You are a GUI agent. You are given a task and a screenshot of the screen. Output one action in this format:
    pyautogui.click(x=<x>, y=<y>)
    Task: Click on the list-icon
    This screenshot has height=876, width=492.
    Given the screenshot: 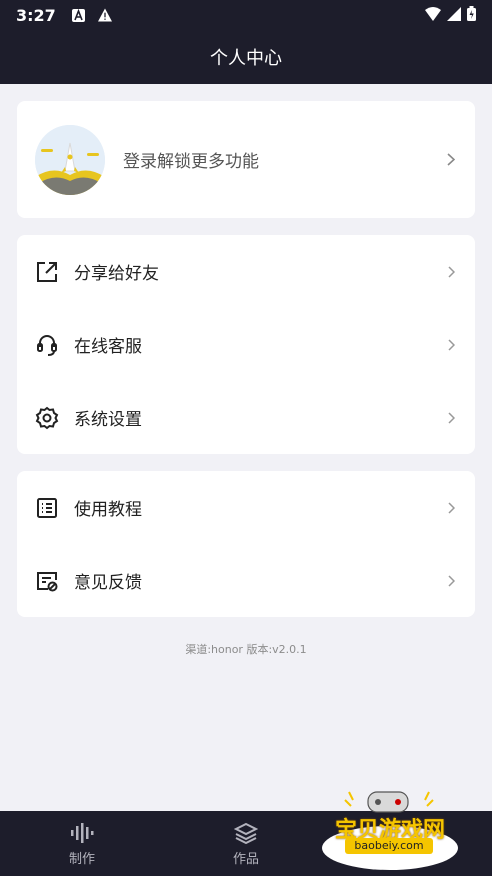 What is the action you would take?
    pyautogui.click(x=47, y=508)
    